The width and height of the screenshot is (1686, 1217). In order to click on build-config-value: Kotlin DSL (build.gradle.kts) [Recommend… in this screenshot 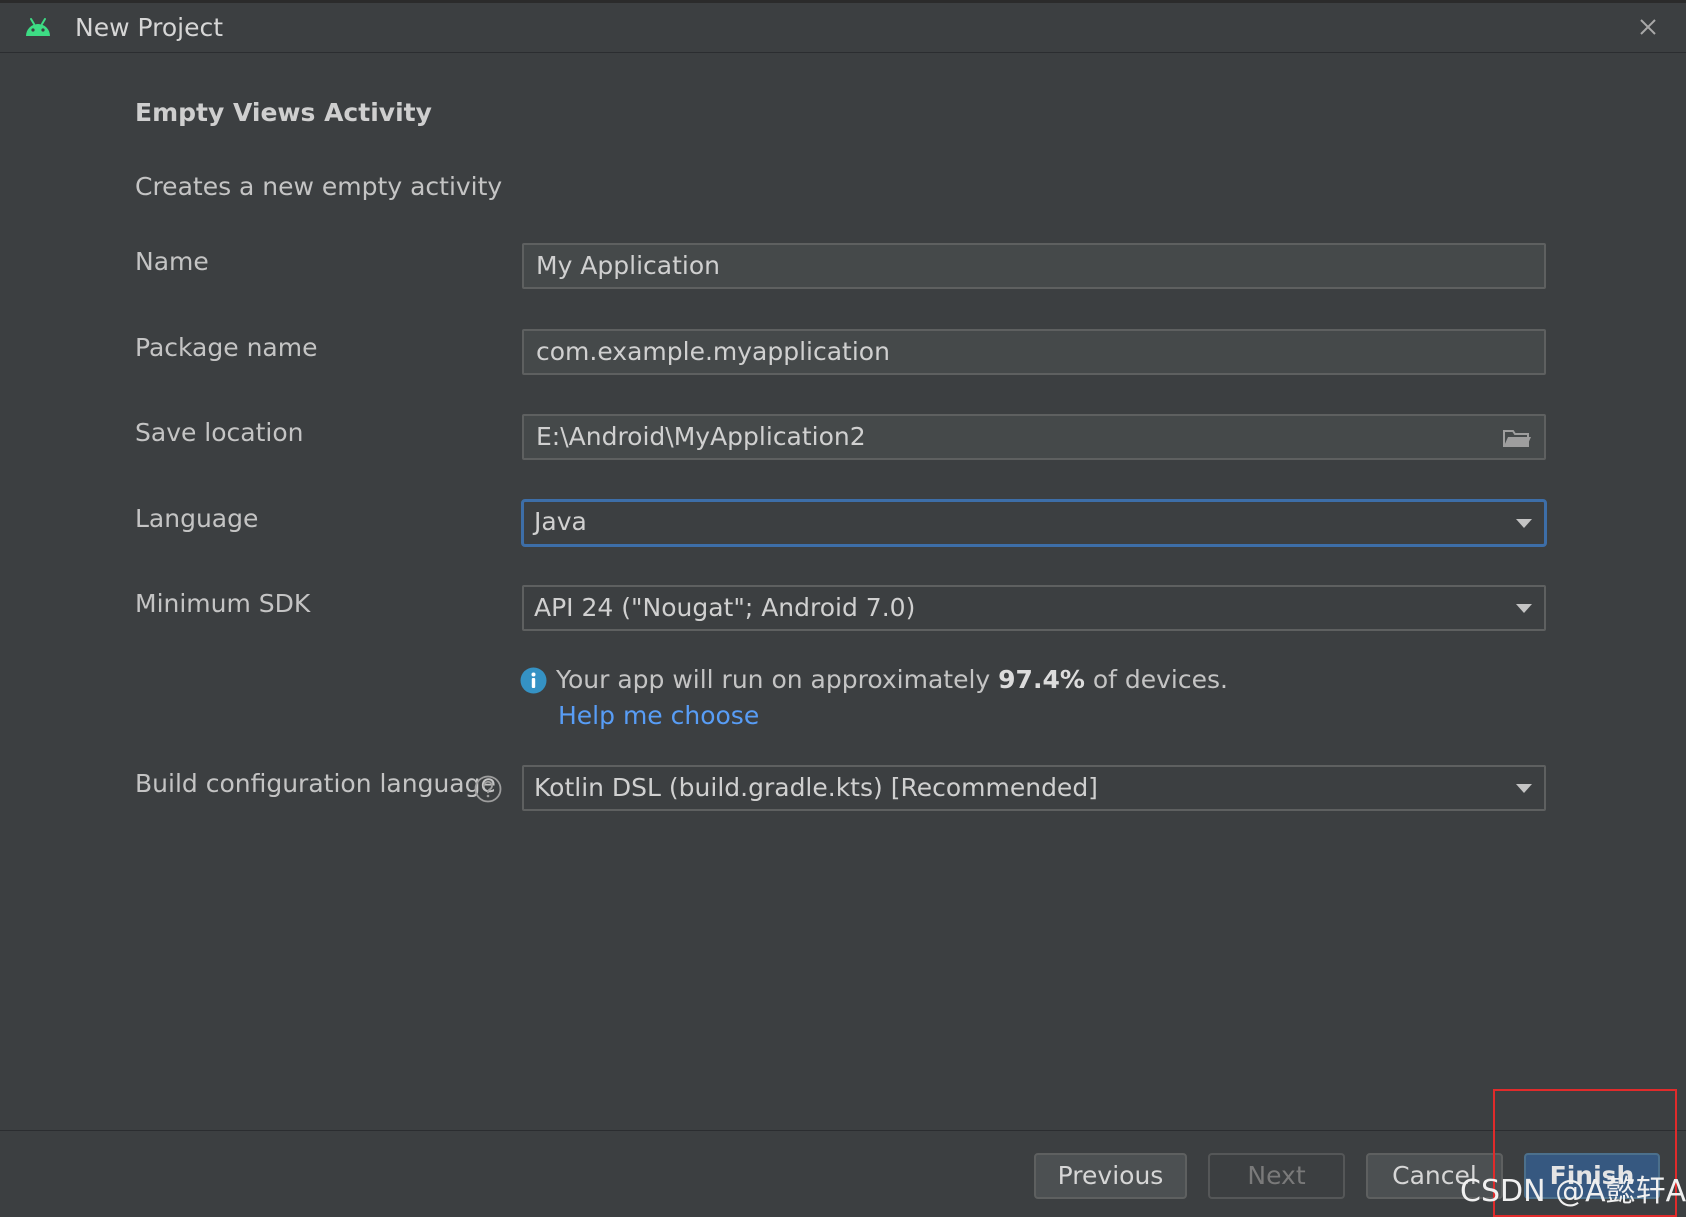, I will do `click(816, 787)`.